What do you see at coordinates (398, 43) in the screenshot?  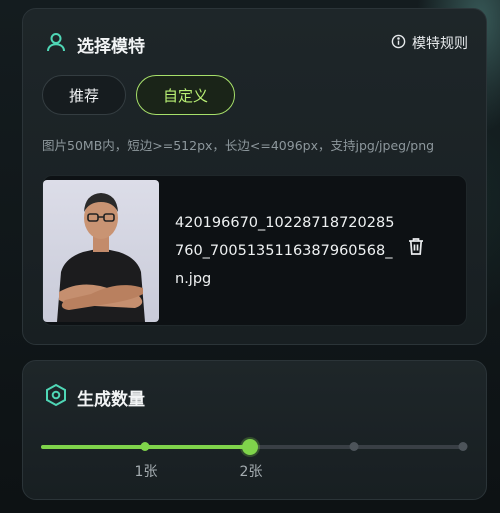 I see `info-icon` at bounding box center [398, 43].